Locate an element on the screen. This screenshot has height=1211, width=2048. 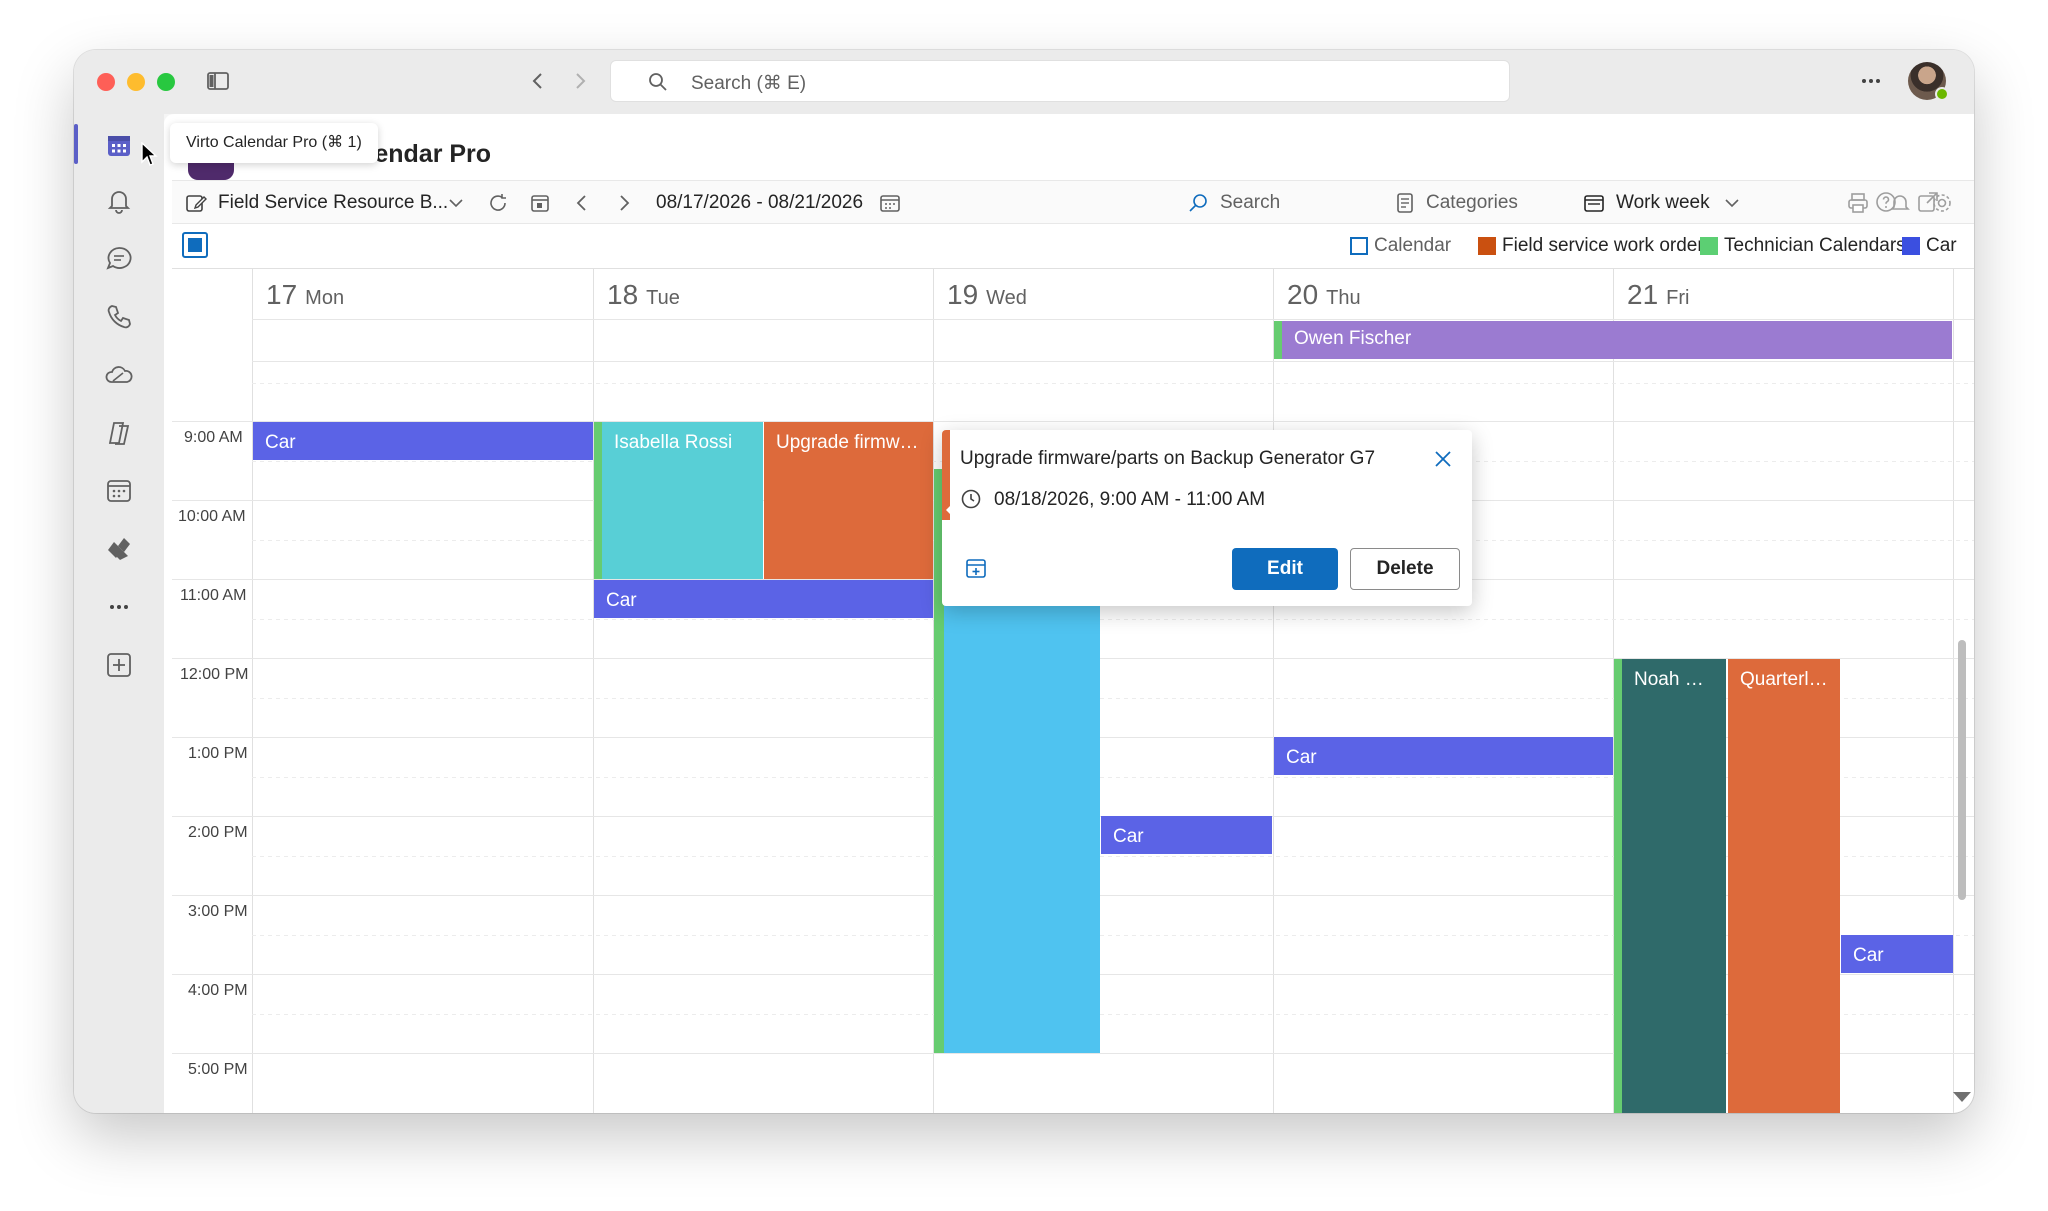
legend-field-service: Field service work orders is located at coordinates (1595, 246).